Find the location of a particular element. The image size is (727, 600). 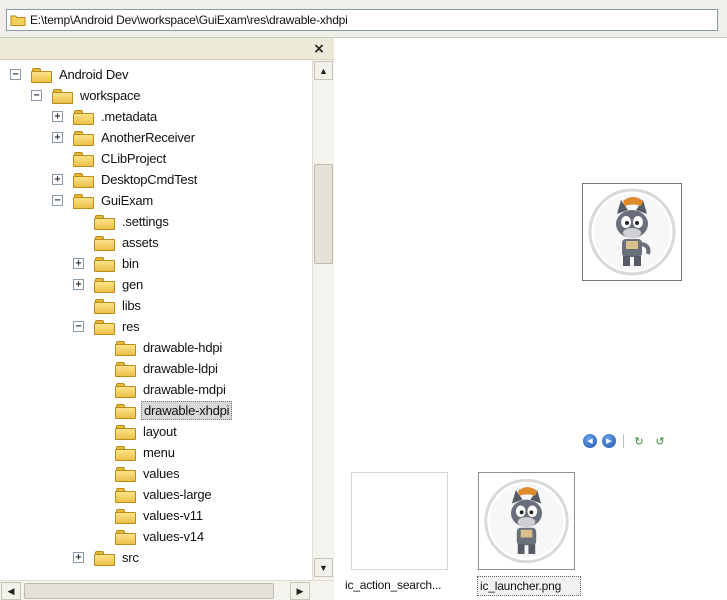

tree-item: drawable-hdpi is located at coordinates (169, 347).